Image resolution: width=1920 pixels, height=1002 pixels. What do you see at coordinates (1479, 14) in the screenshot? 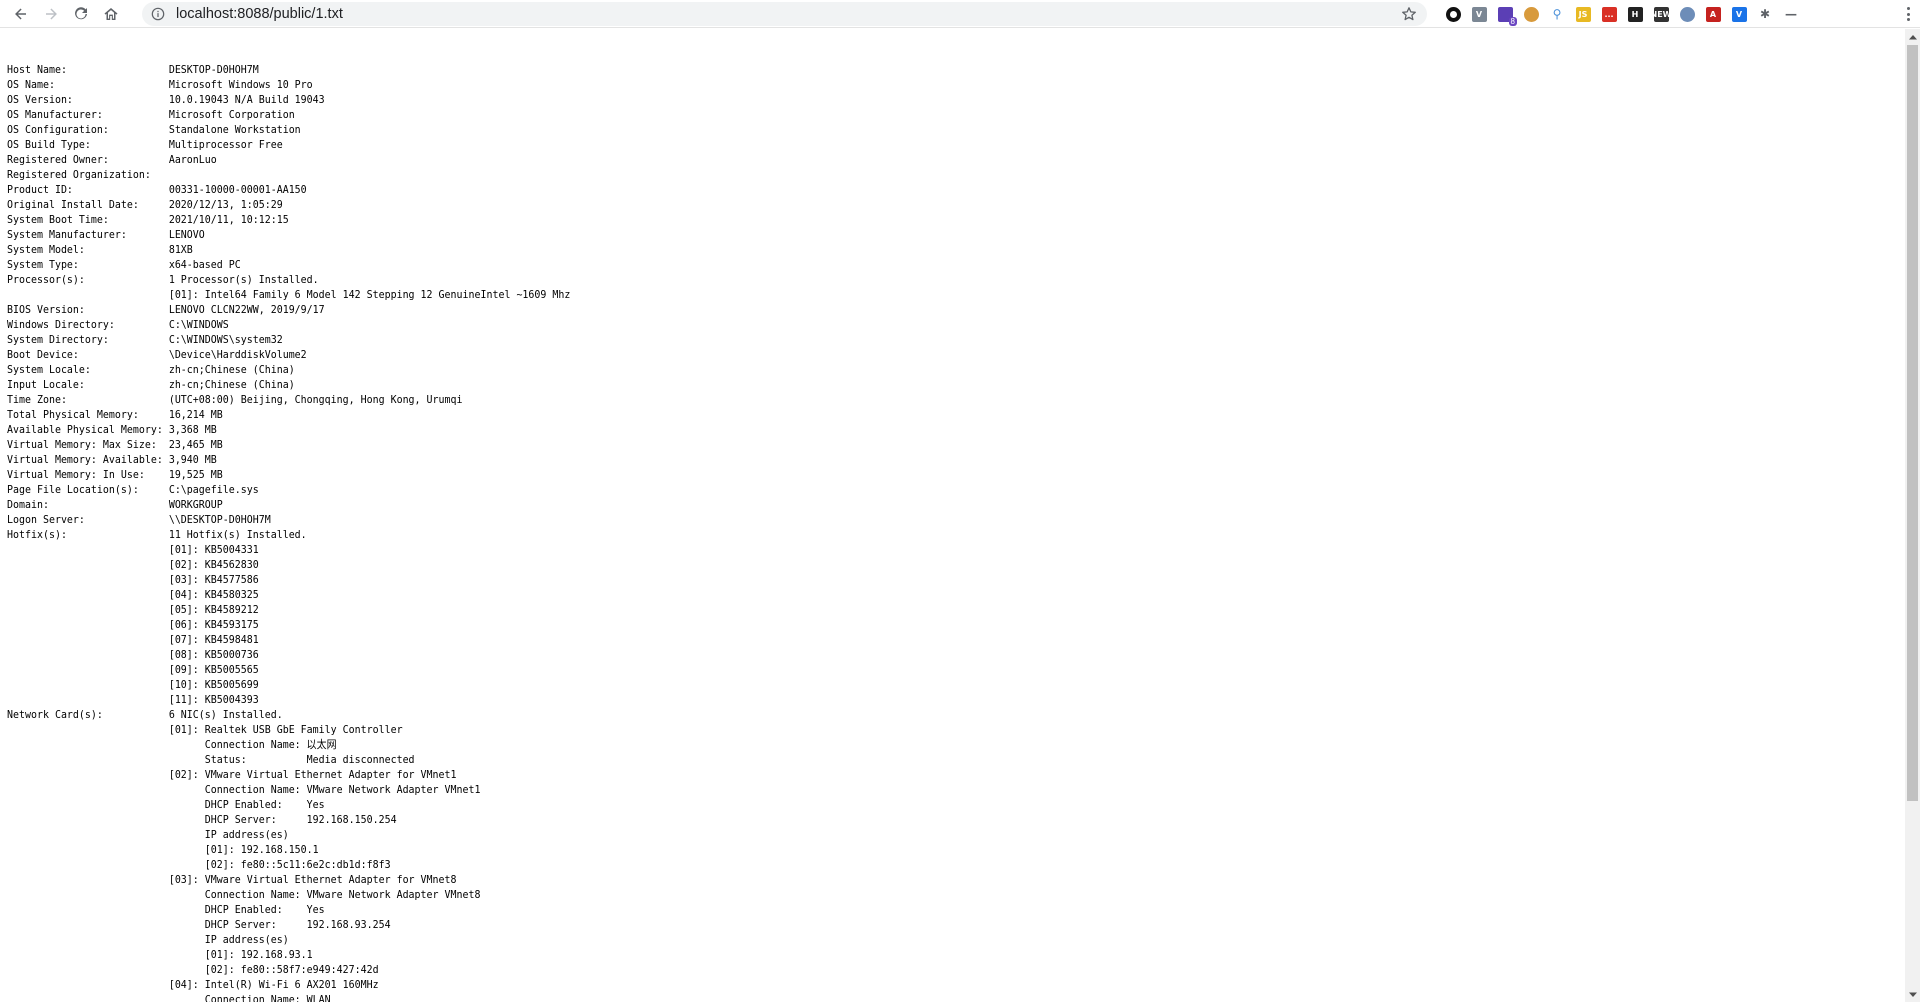
I see `vue-devtools-icon: V` at bounding box center [1479, 14].